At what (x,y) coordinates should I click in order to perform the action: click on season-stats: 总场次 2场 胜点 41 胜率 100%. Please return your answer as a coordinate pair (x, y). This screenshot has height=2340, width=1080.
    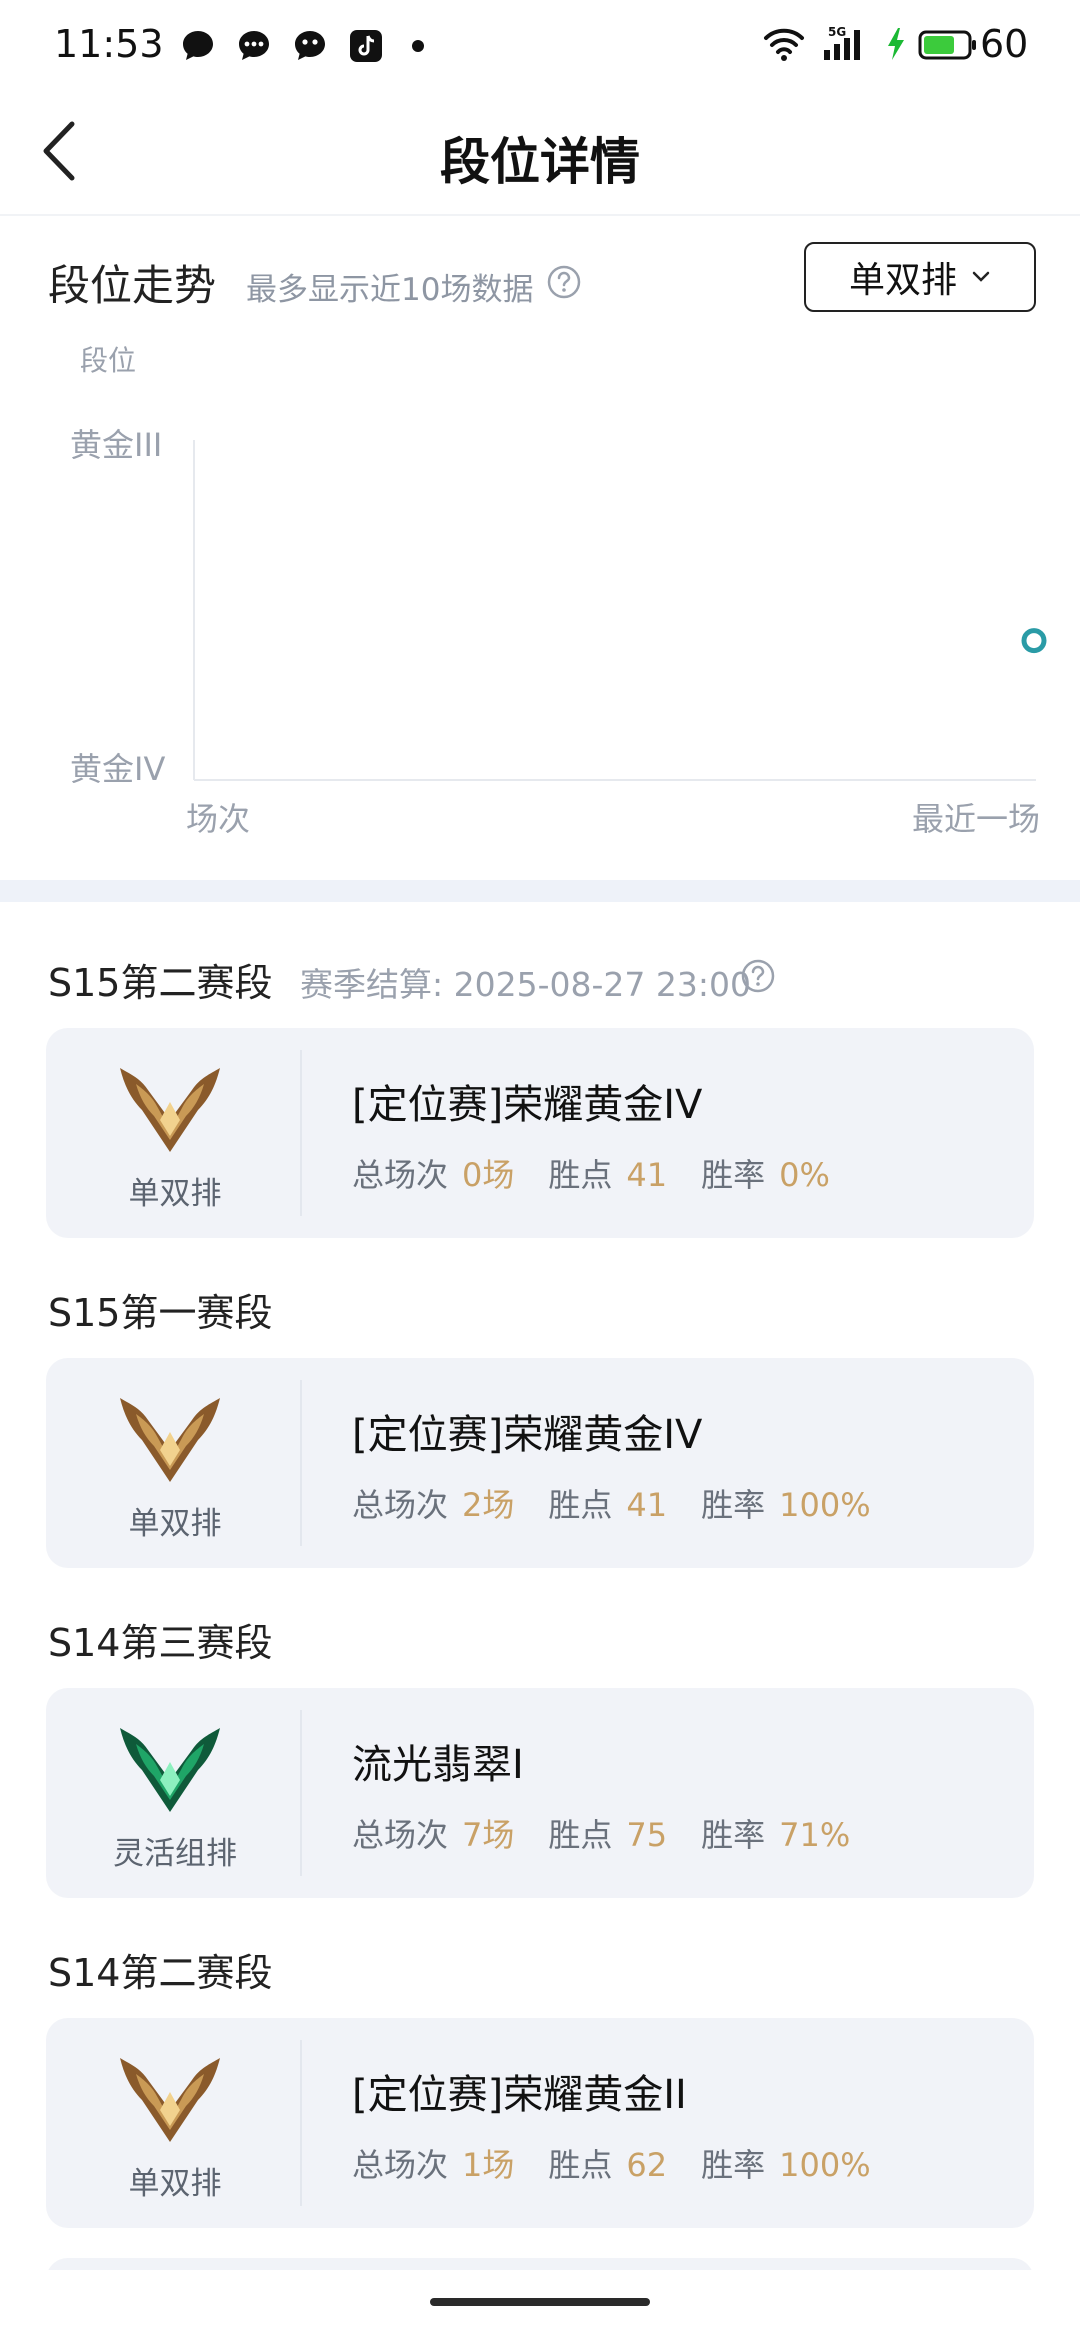
    Looking at the image, I should click on (611, 1503).